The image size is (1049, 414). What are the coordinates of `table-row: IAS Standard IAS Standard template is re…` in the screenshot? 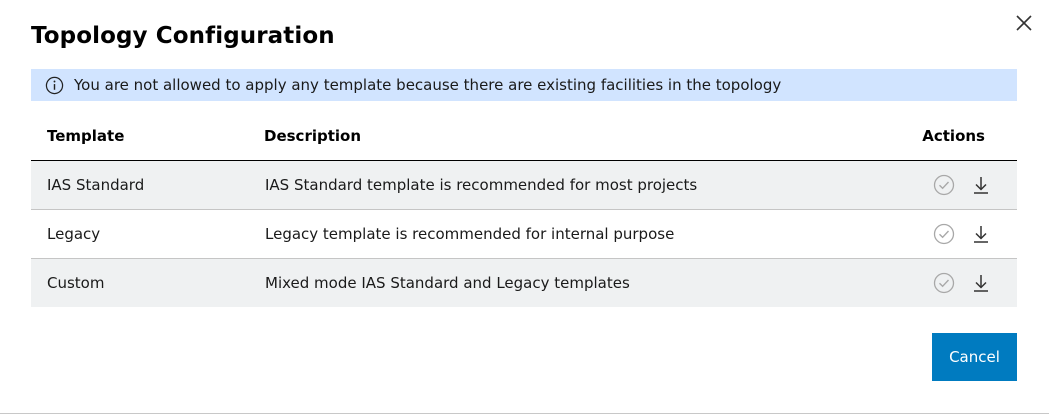 It's located at (524, 185).